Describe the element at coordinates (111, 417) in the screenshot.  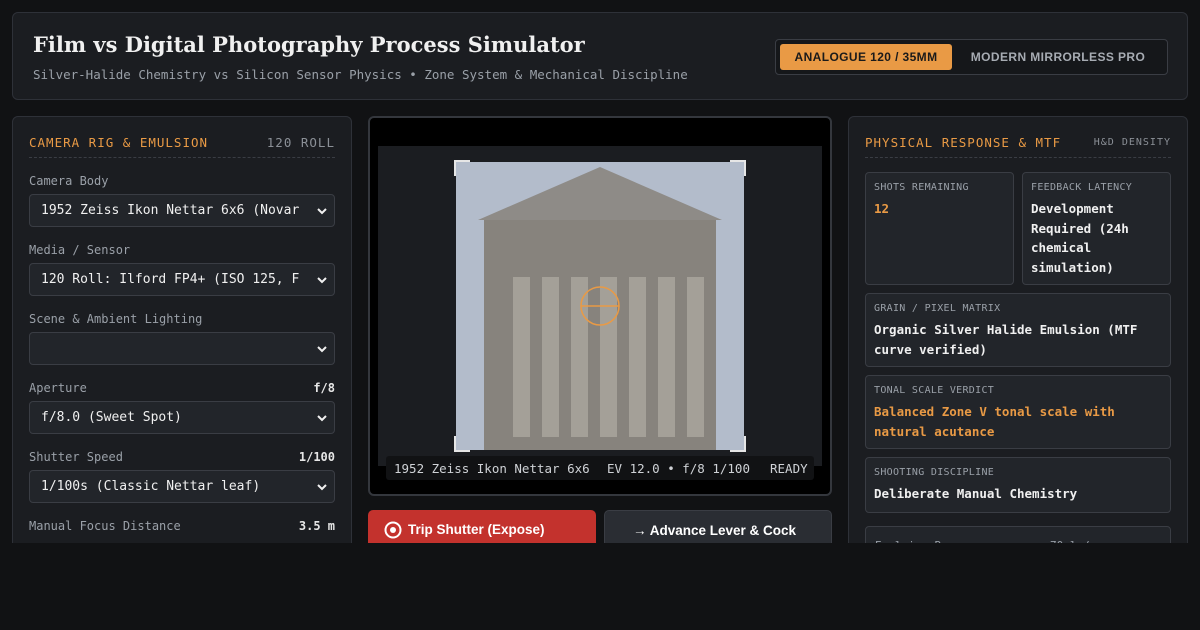
I see `select-value: f/8.0 (Sweet Spot)` at that location.